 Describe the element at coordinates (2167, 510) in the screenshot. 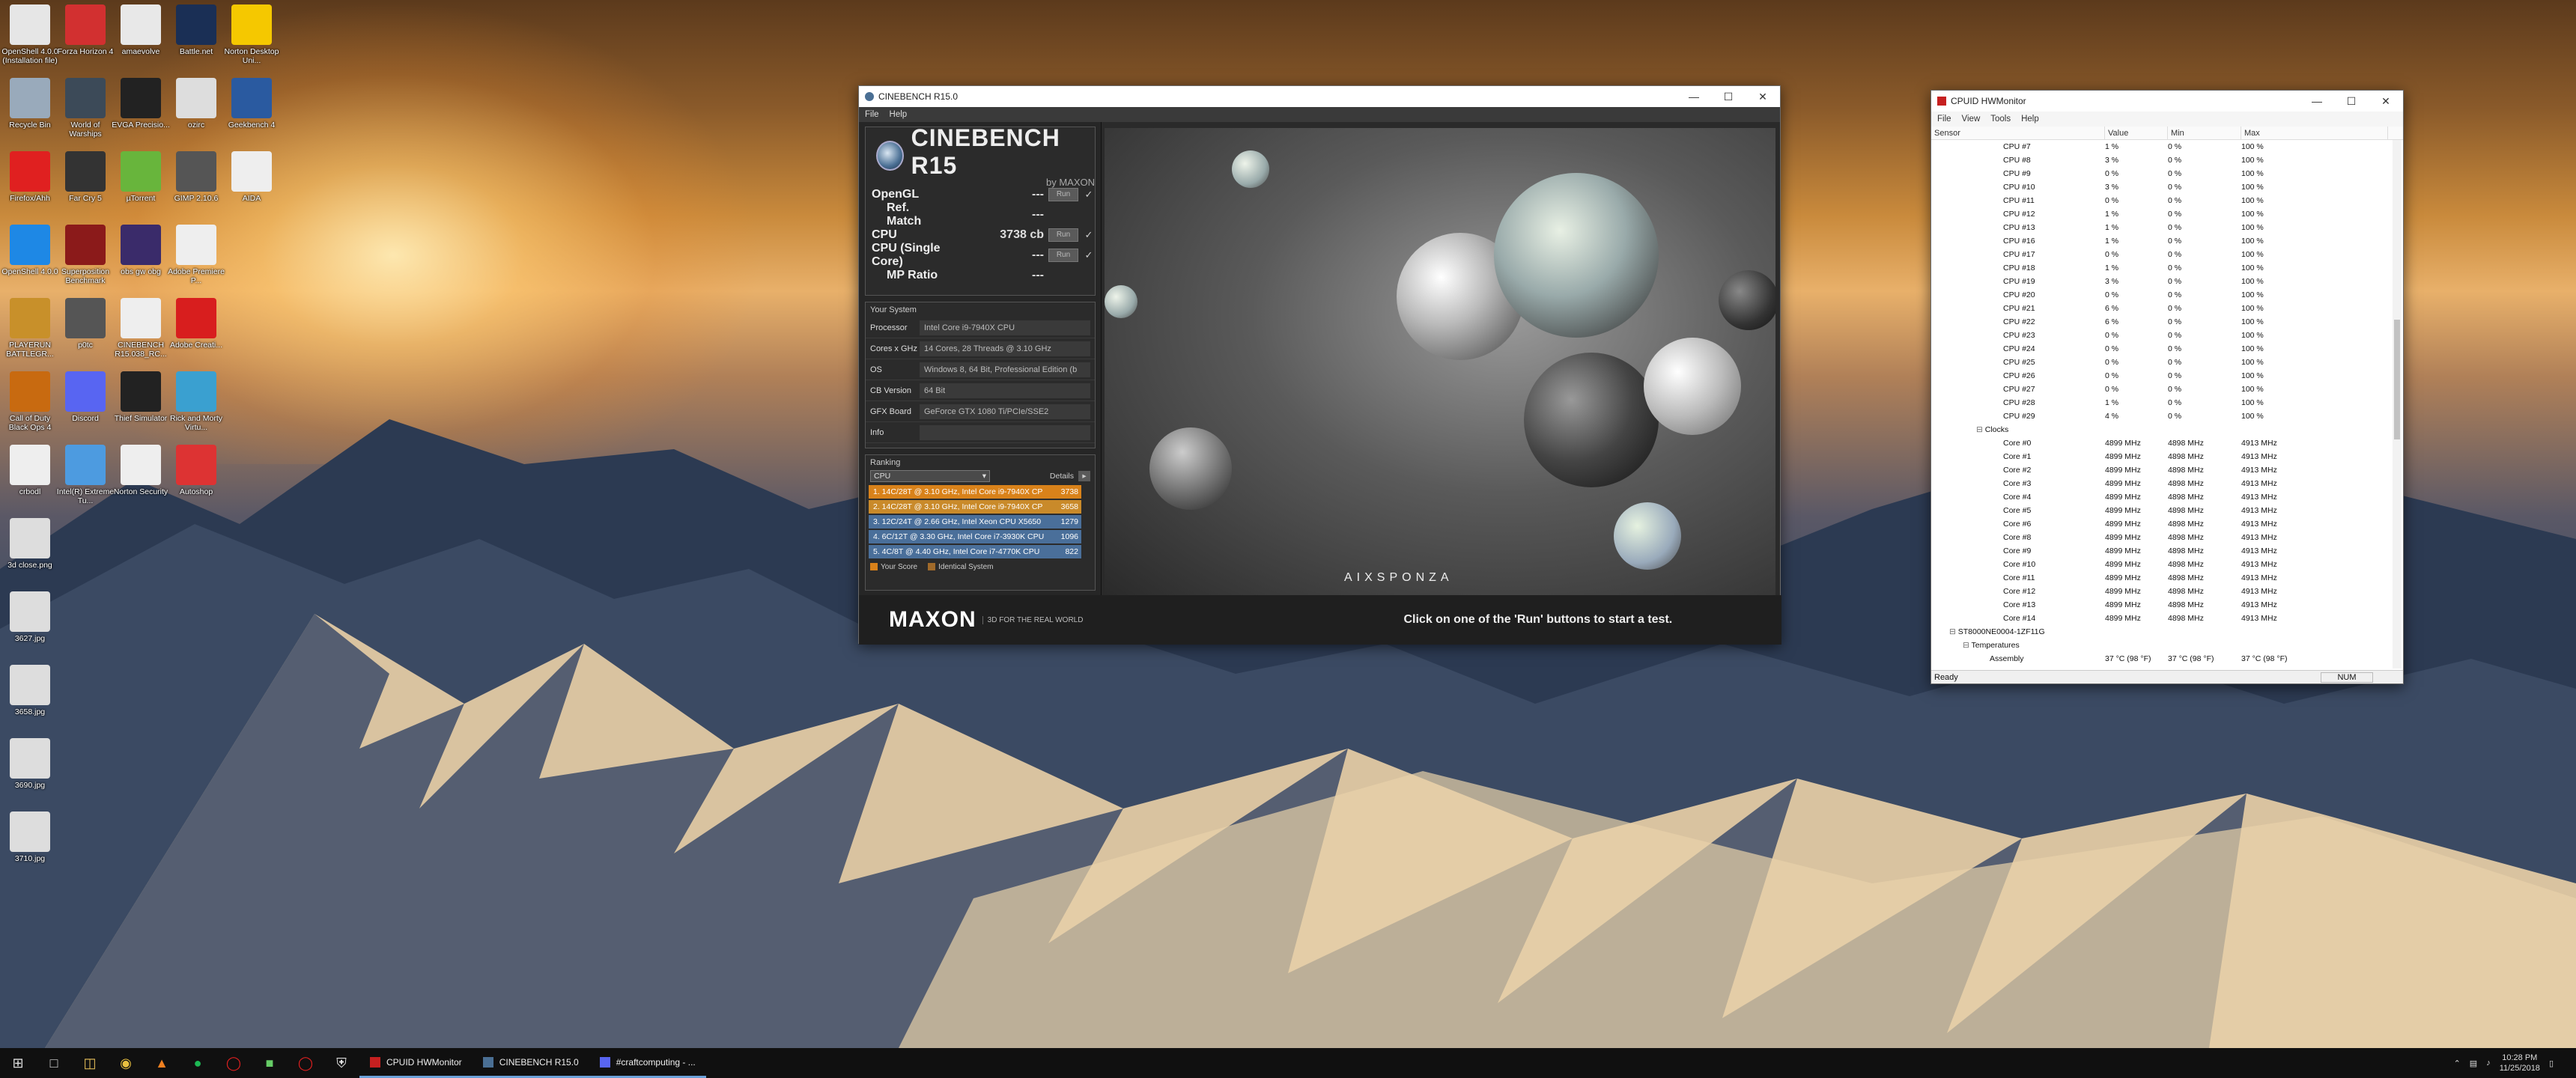

I see `sensor-row: Core #5 4899 MHz 4898 MHz 4913 MHz` at that location.